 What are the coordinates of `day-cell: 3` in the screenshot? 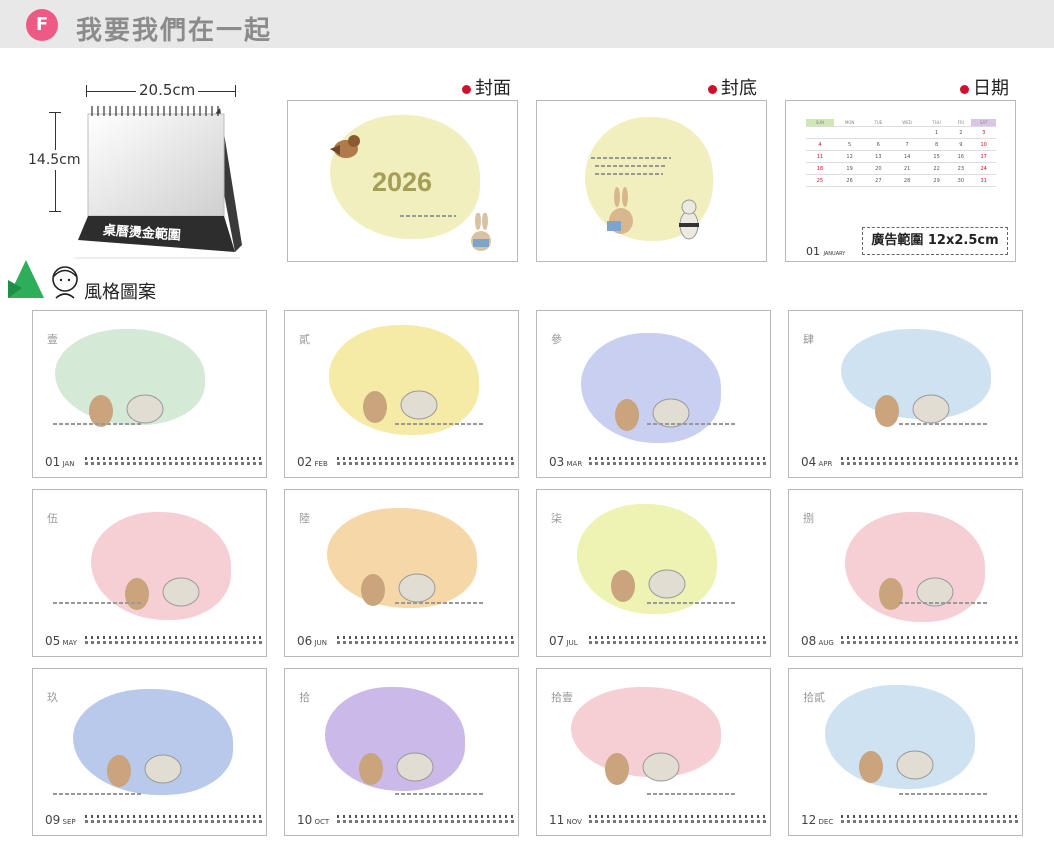 It's located at (983, 132).